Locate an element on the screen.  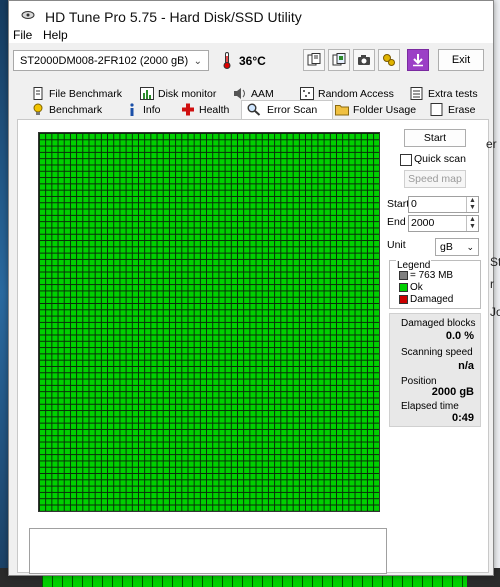
drive-select: ST2000DM008-2FR102 (2000 gB) ⌄ is located at coordinates (111, 60).